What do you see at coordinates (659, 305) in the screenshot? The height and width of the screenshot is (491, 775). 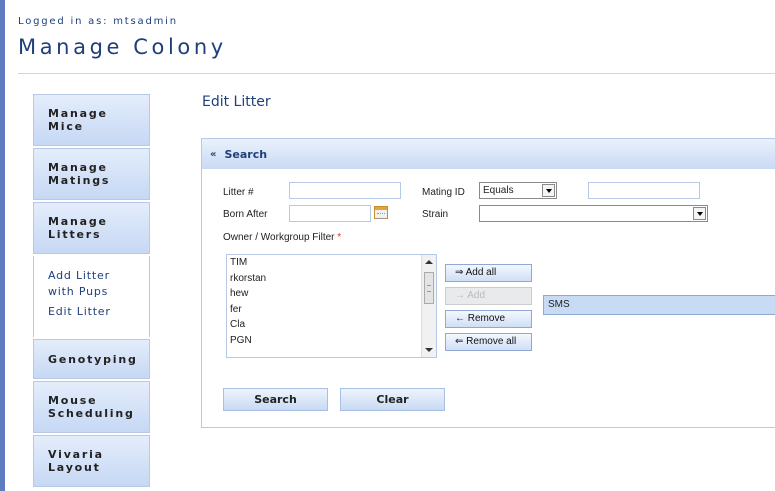 I see `selected-owners-list: SMS` at bounding box center [659, 305].